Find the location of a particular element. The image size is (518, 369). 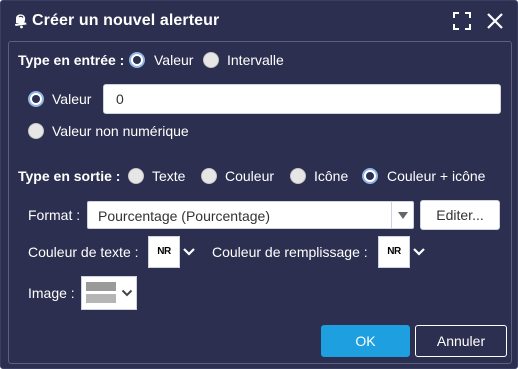

text-color-swatch: NR is located at coordinates (164, 252).